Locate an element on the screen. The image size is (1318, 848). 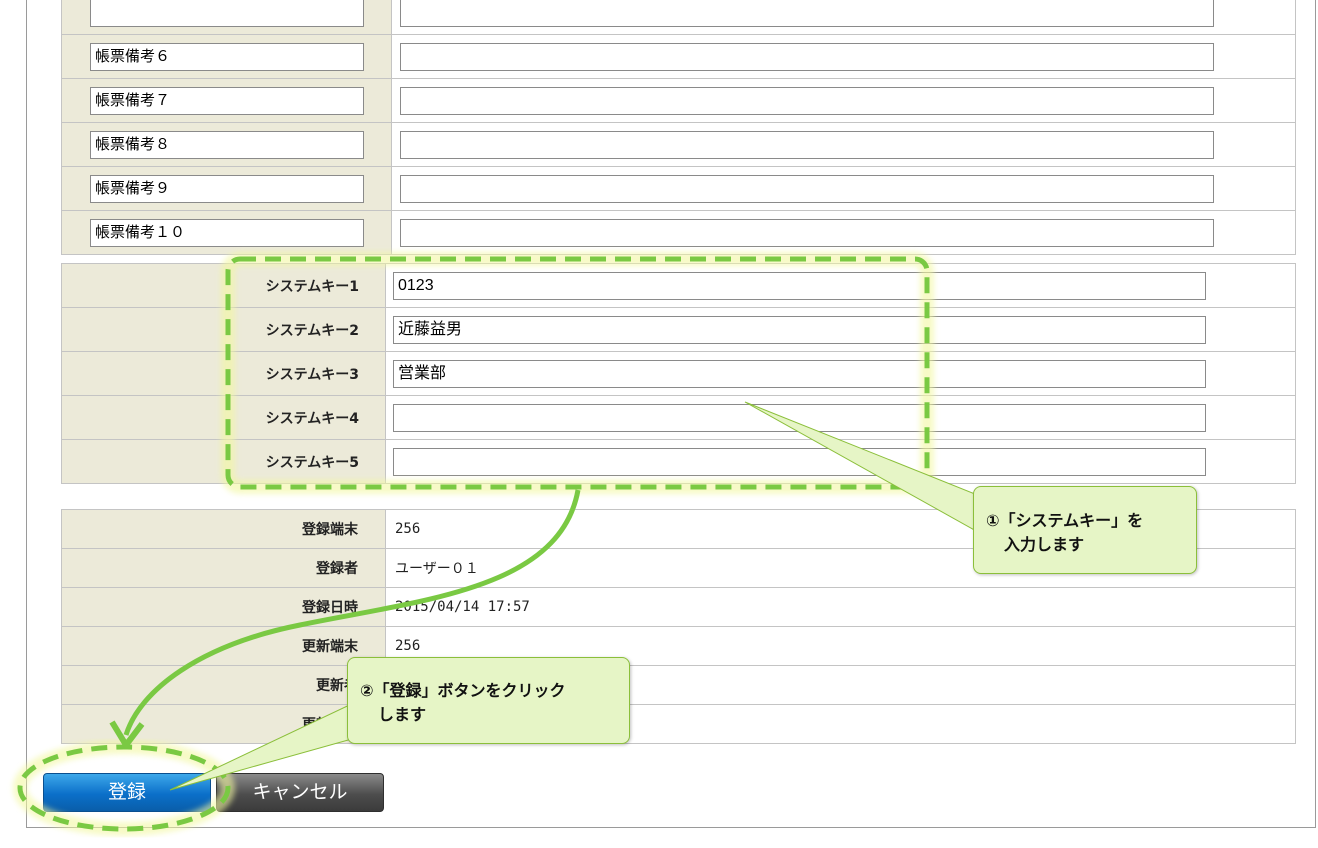
system-key-row-1: システムキー1 is located at coordinates (678, 285).